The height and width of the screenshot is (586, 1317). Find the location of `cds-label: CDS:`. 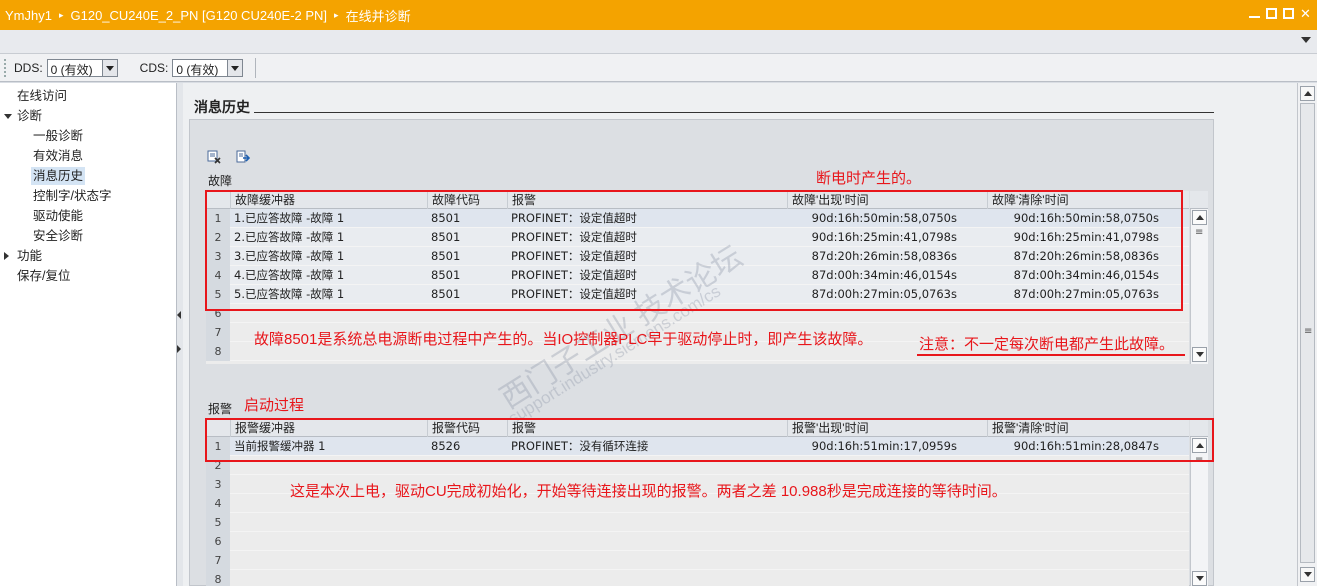

cds-label: CDS: is located at coordinates (154, 67).